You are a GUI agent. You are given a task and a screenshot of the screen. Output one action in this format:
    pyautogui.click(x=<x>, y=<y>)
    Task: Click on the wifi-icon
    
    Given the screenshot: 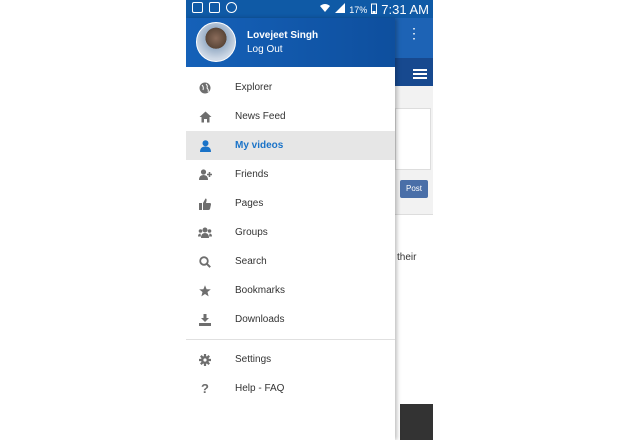 What is the action you would take?
    pyautogui.click(x=325, y=9)
    